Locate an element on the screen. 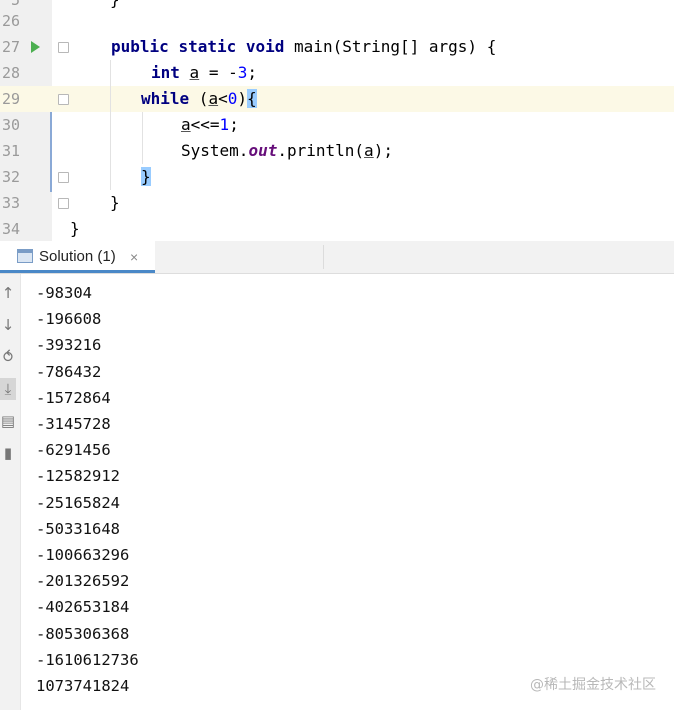 Image resolution: width=674 pixels, height=710 pixels. output-line: -196608 is located at coordinates (69, 319).